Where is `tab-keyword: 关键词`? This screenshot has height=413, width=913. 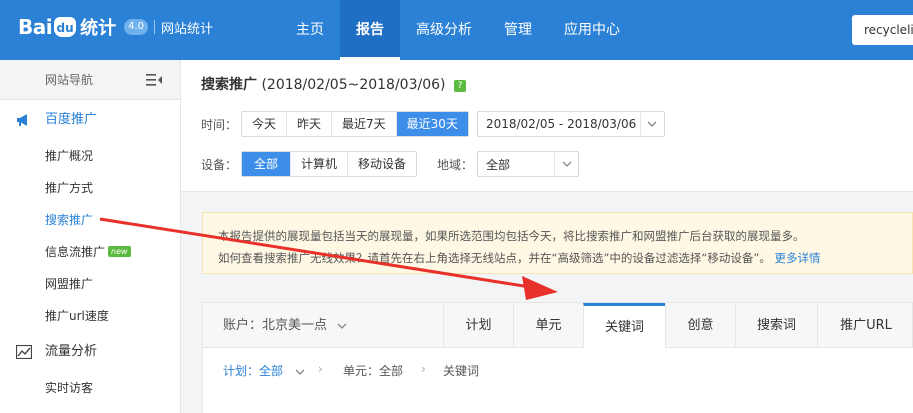 tab-keyword: 关键词 is located at coordinates (624, 326).